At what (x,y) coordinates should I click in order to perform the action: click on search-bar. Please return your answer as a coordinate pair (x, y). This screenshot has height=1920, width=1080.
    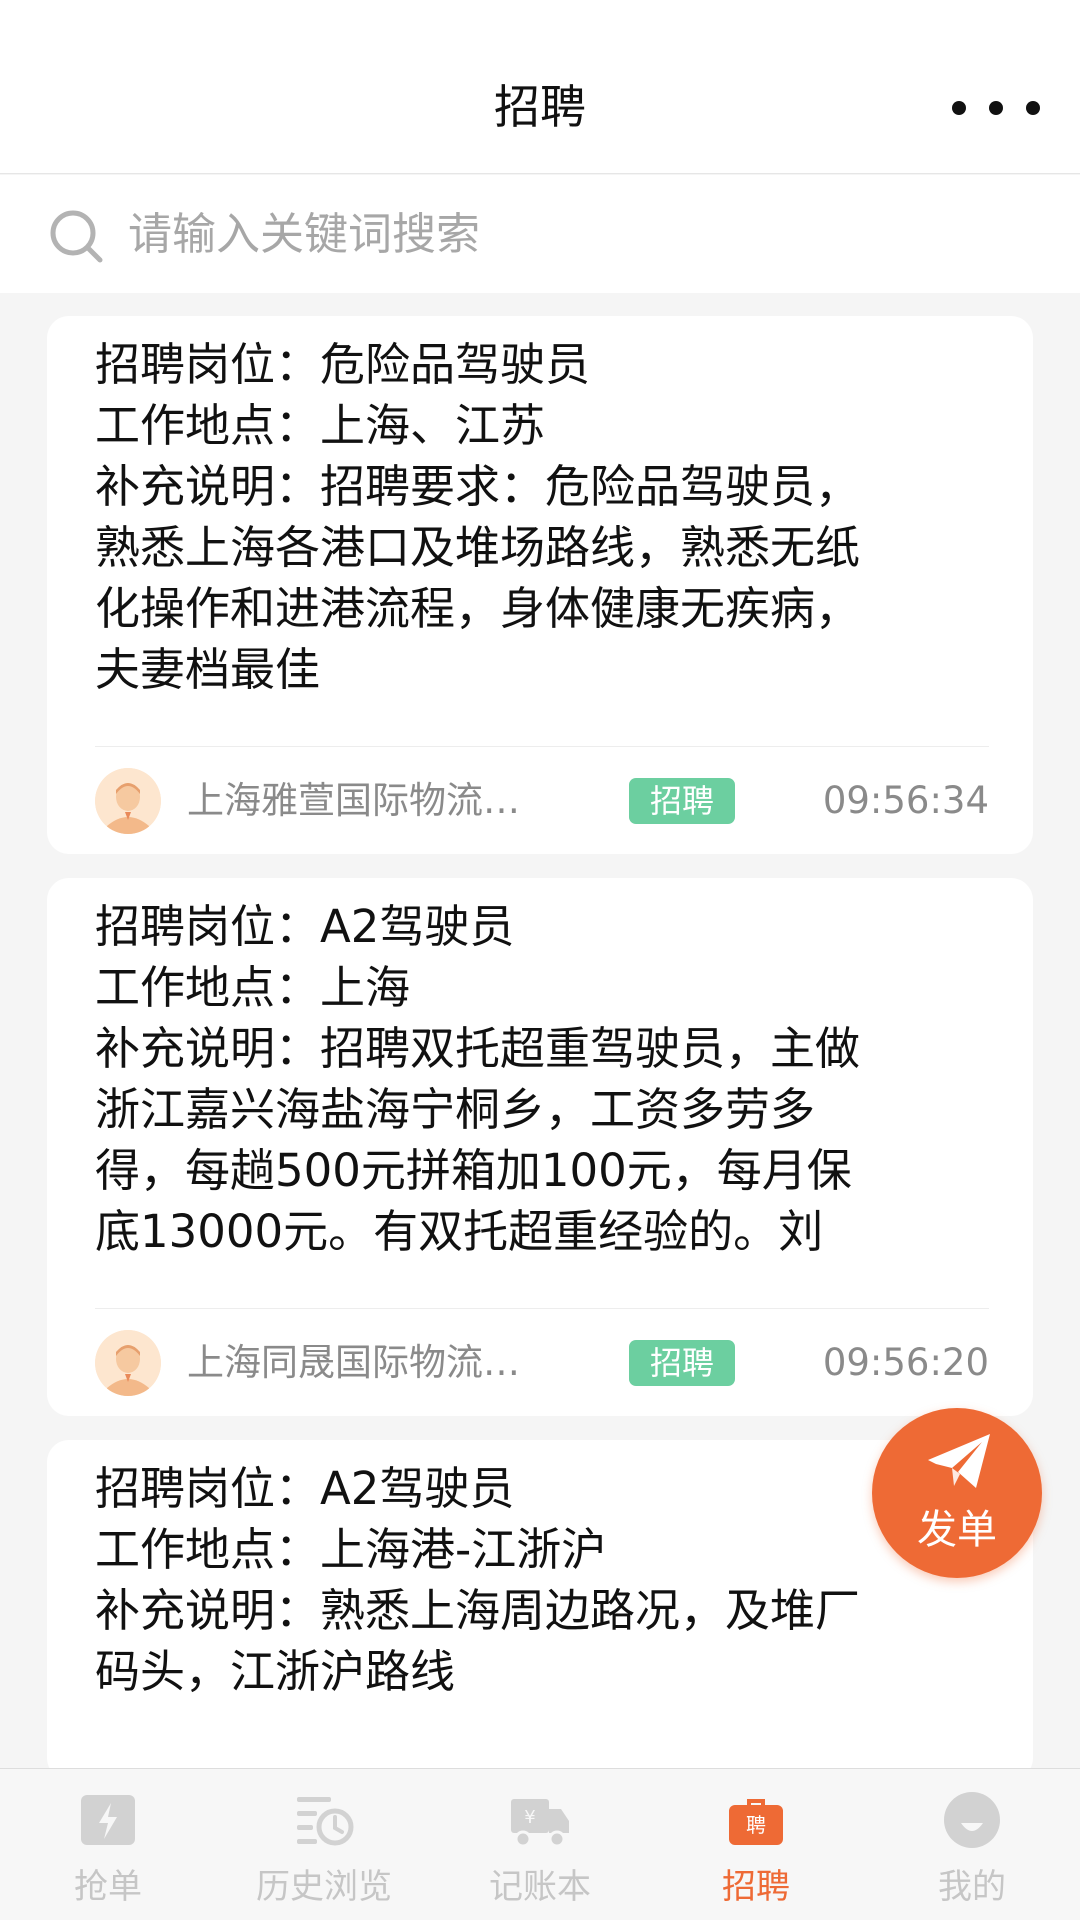
    Looking at the image, I should click on (540, 234).